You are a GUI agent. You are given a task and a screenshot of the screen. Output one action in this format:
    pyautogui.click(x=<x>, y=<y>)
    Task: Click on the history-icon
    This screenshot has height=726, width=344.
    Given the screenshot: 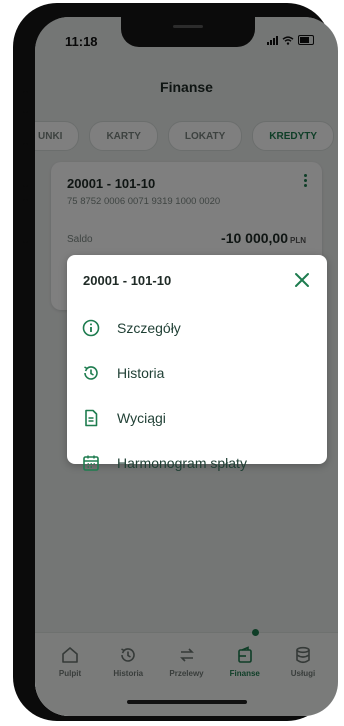 What is the action you would take?
    pyautogui.click(x=91, y=372)
    